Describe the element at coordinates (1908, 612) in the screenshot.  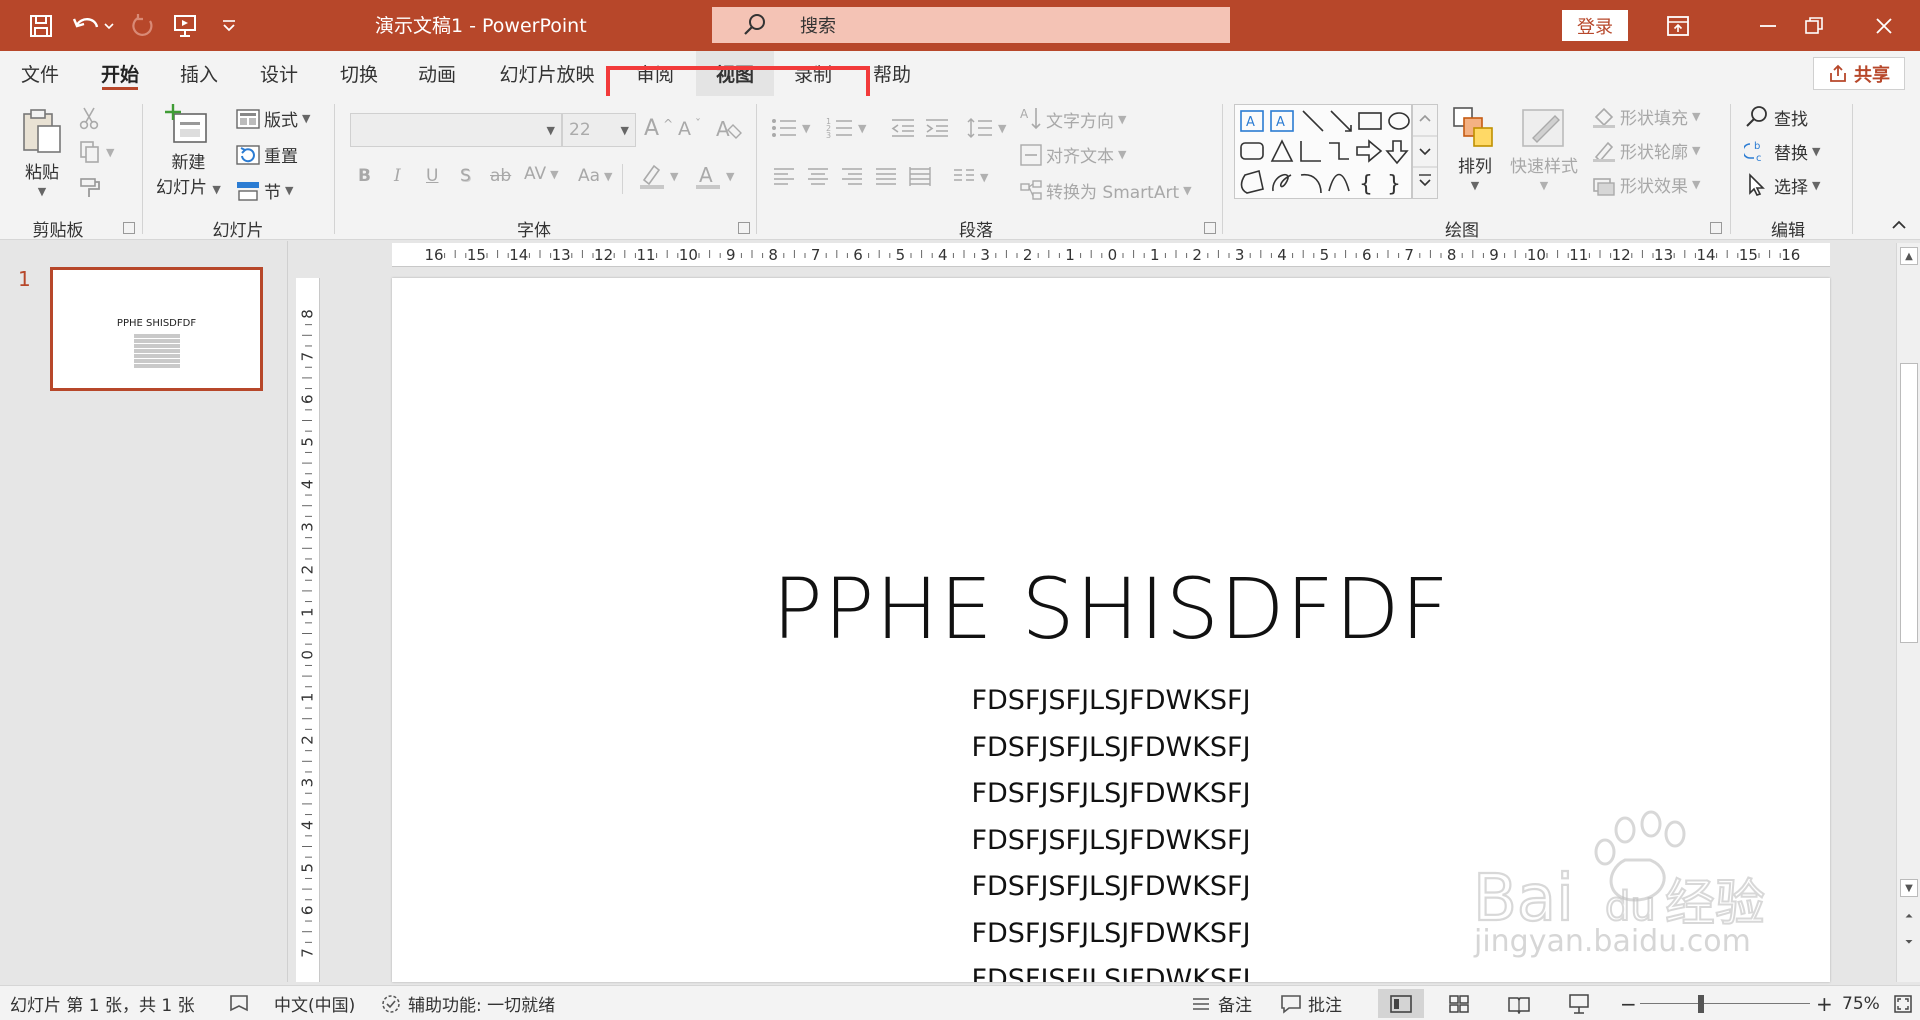
I see `vertical-scrollbar: ▲ ▼ ⏶ ⏷` at that location.